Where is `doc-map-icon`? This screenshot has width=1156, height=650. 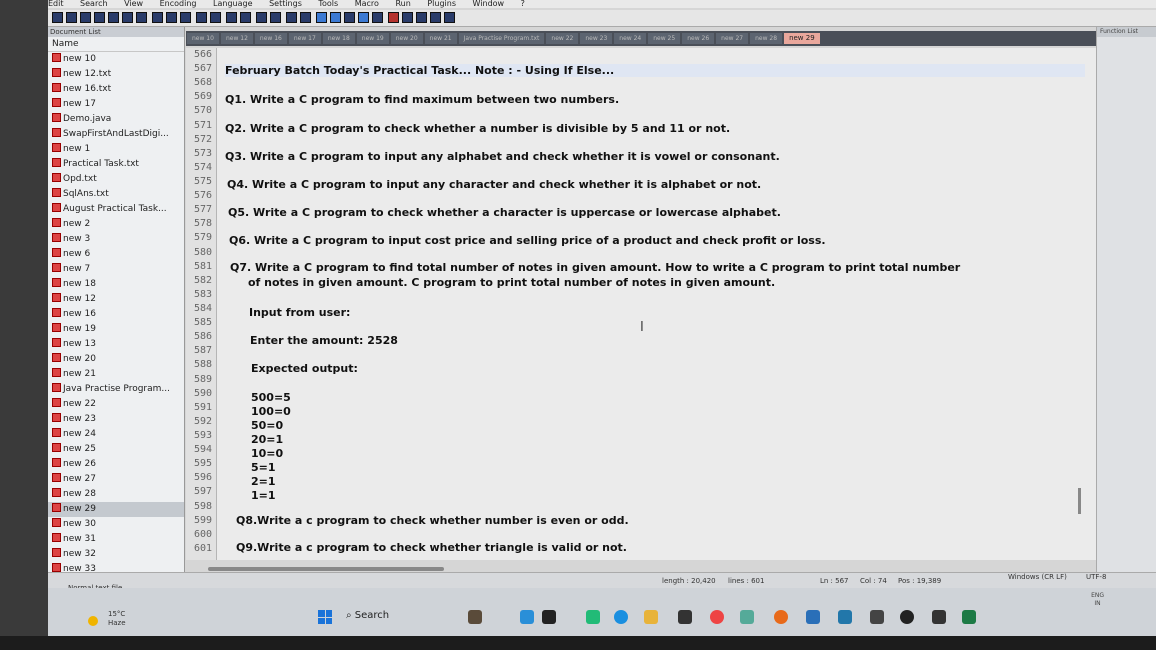 doc-map-icon is located at coordinates (349, 17).